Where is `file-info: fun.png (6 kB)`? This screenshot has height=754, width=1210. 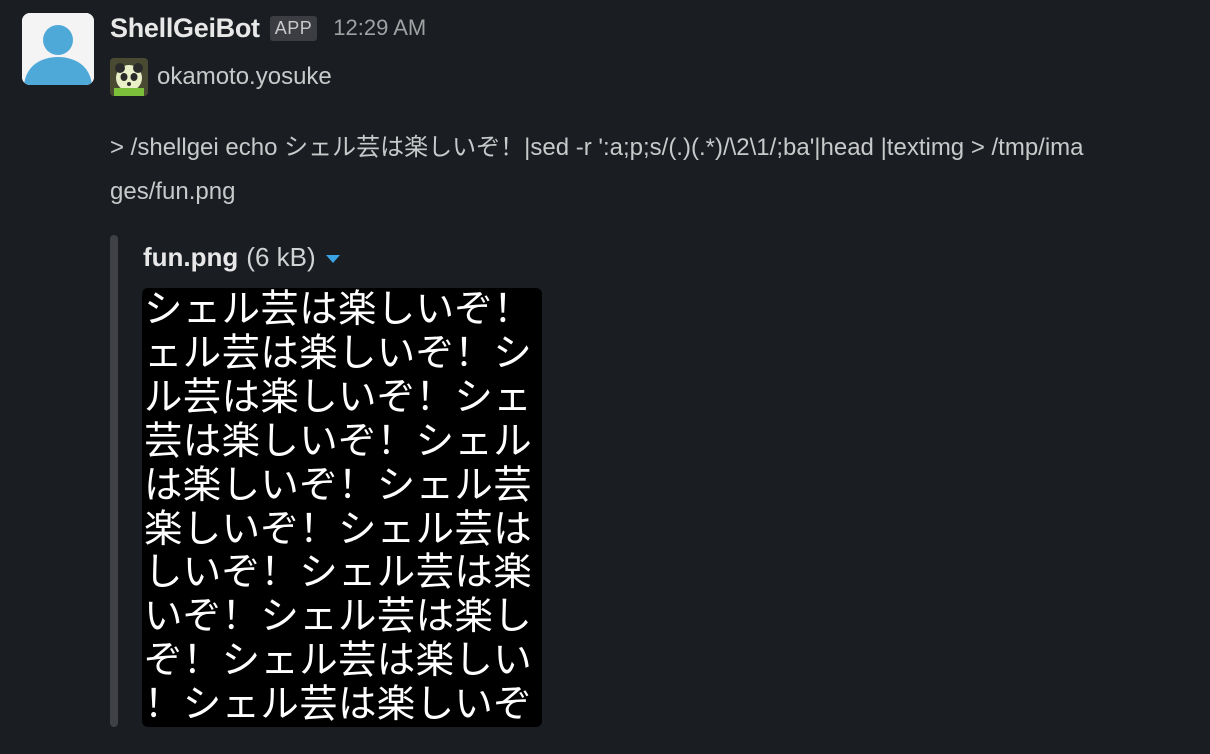 file-info: fun.png (6 kB) is located at coordinates (241, 257).